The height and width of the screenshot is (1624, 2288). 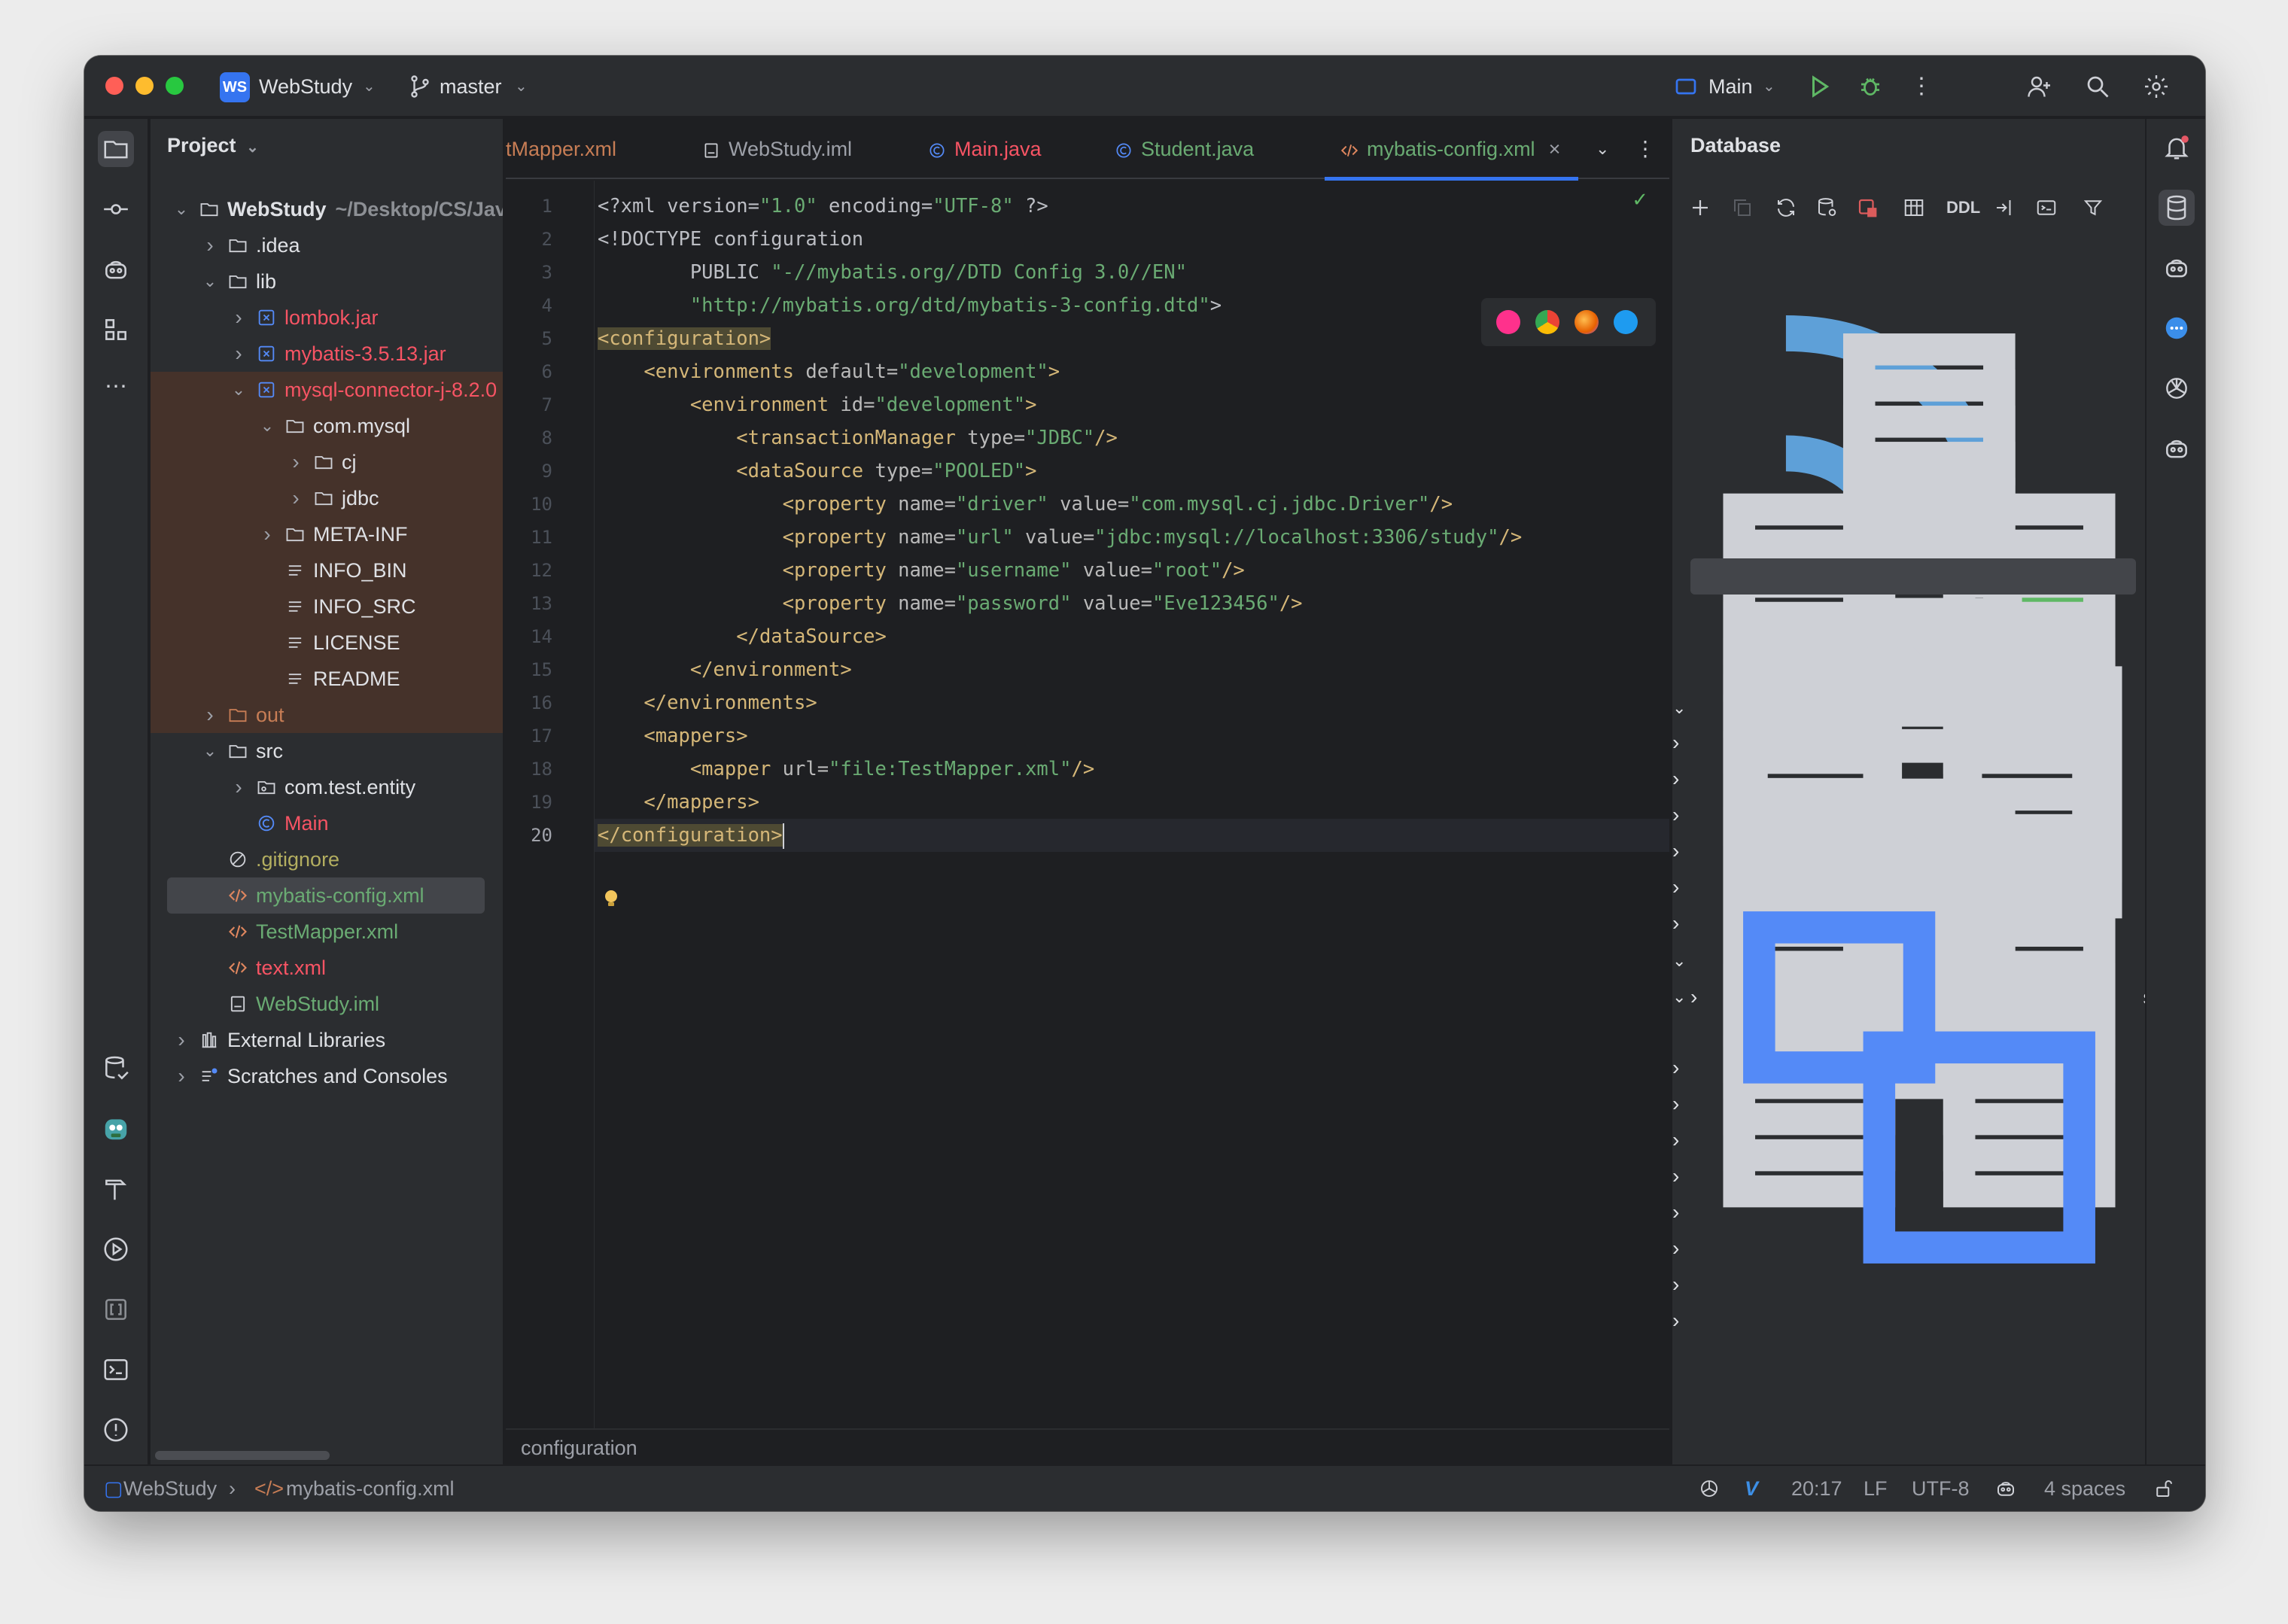 What do you see at coordinates (327, 426) in the screenshot?
I see `project-tree-item: ⌄ com.mysql` at bounding box center [327, 426].